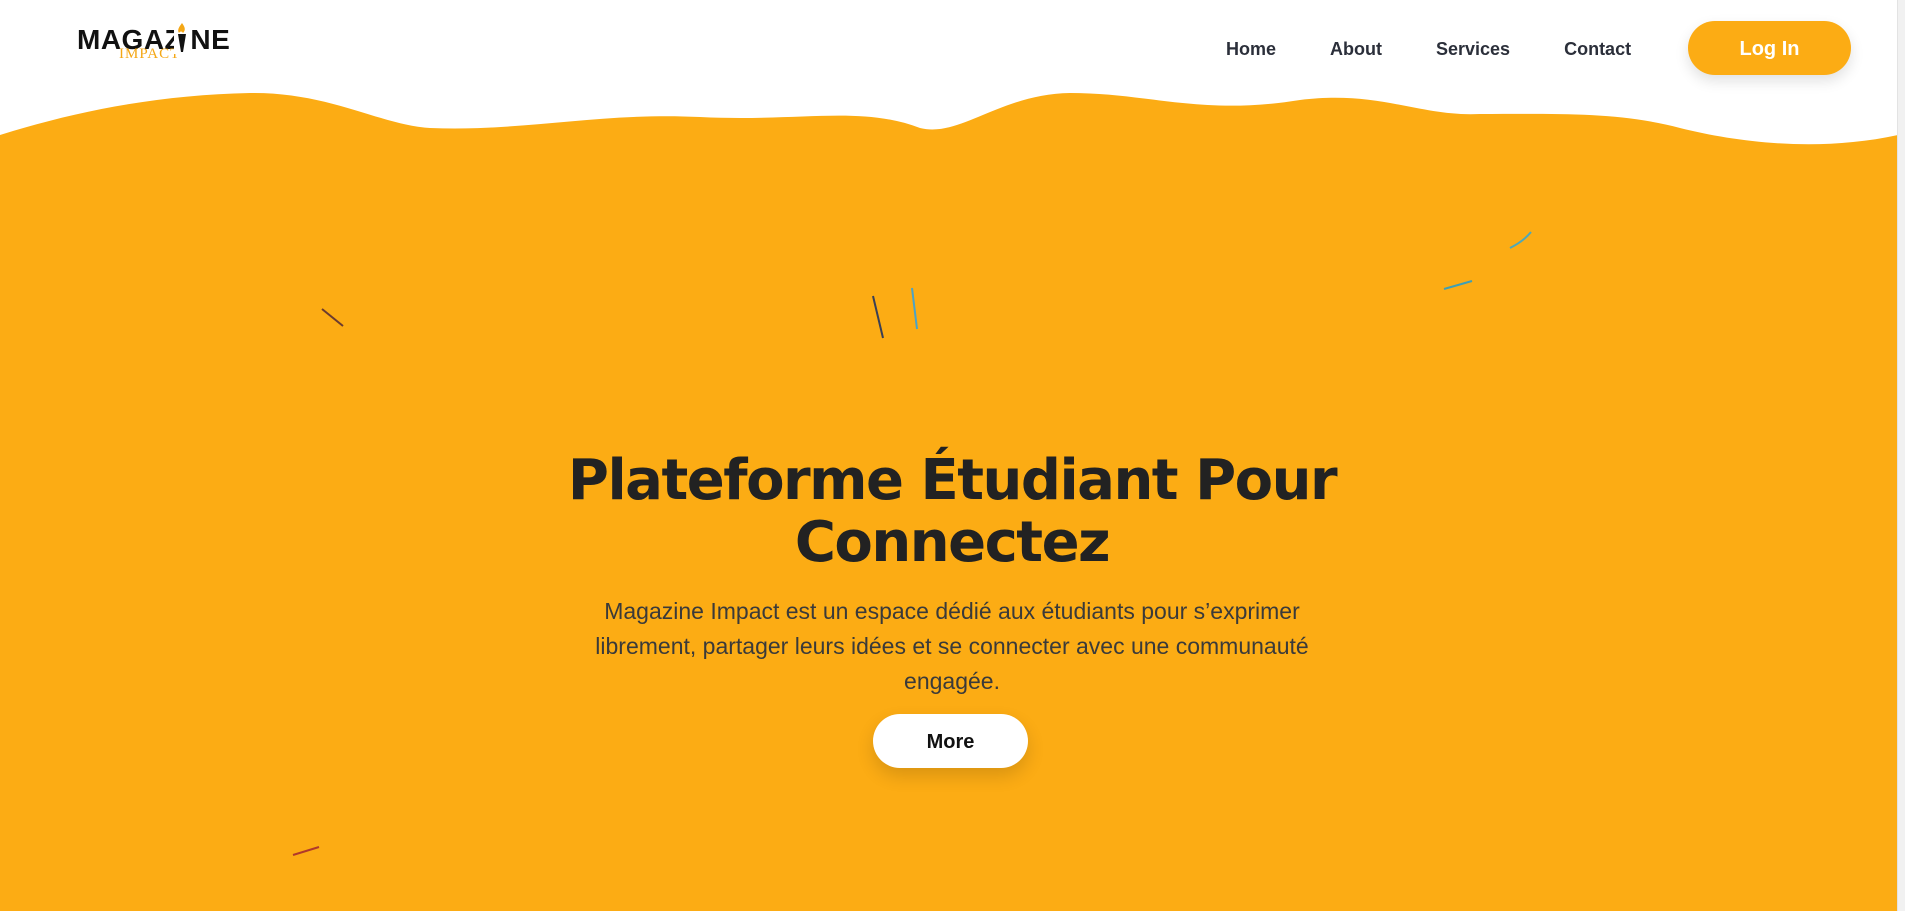 This screenshot has width=1905, height=911. Describe the element at coordinates (1769, 48) in the screenshot. I see `login-button: Log In` at that location.